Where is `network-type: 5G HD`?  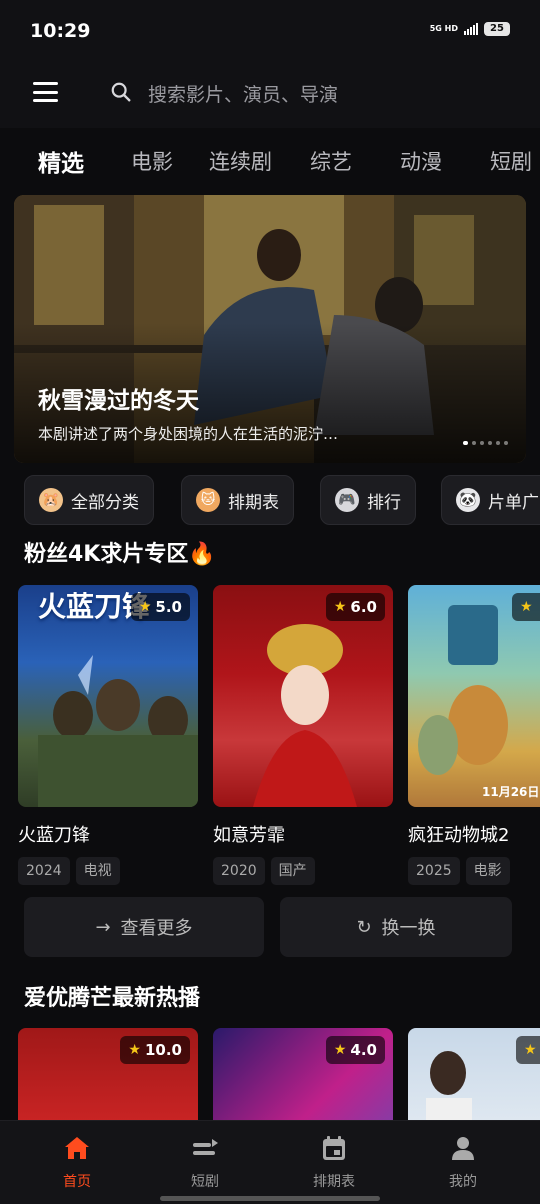 network-type: 5G HD is located at coordinates (443, 28).